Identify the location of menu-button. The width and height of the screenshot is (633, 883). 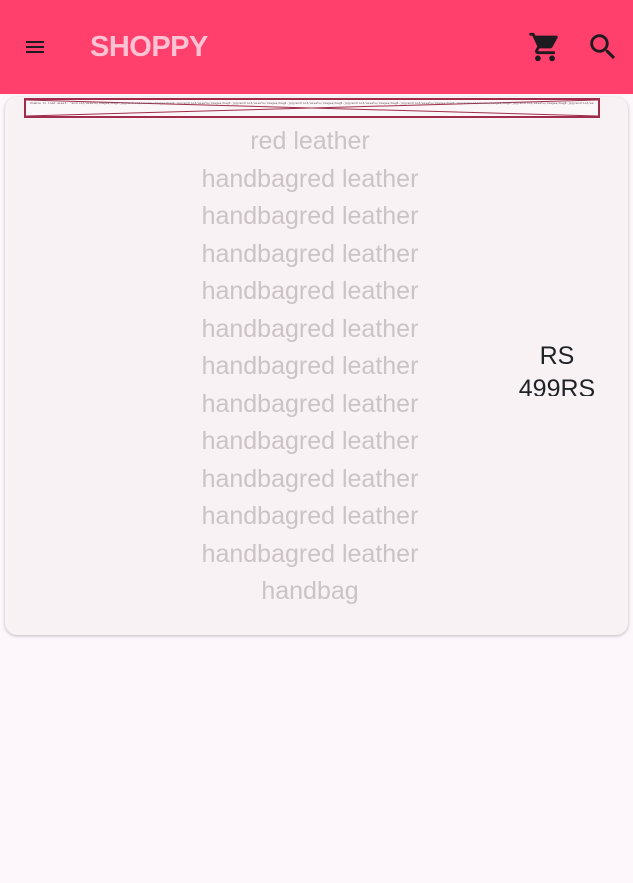
(35, 47).